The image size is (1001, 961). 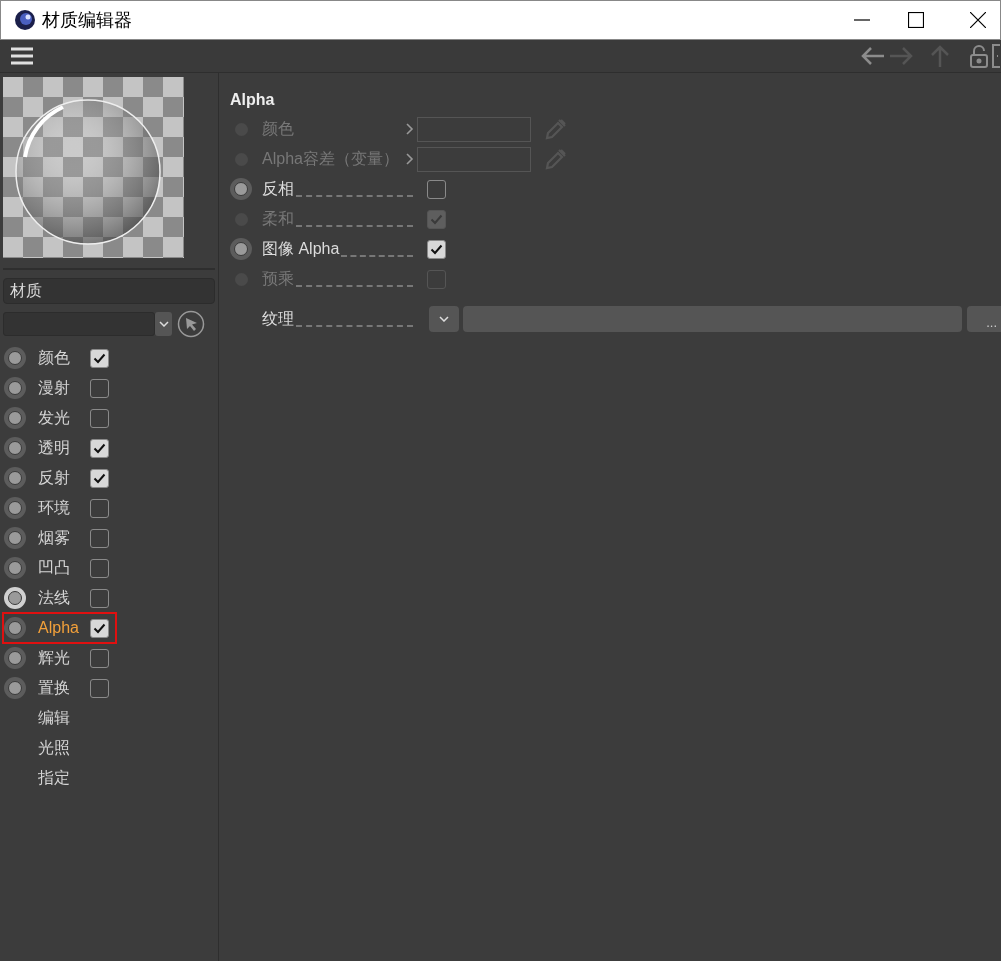 What do you see at coordinates (22, 56) in the screenshot?
I see `menu-icon` at bounding box center [22, 56].